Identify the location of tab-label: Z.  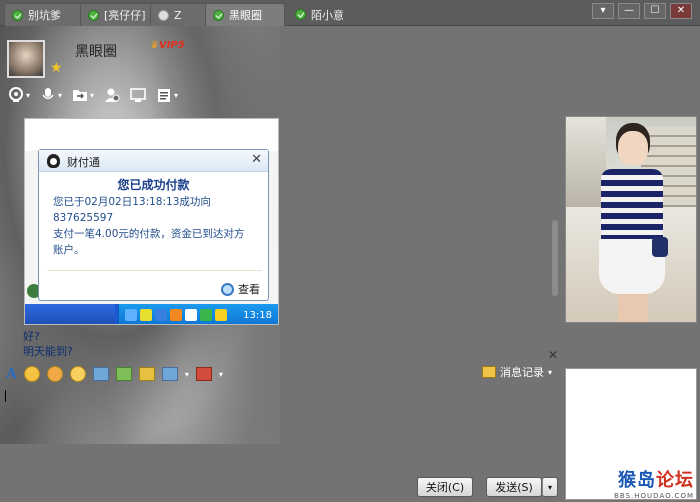
(178, 15).